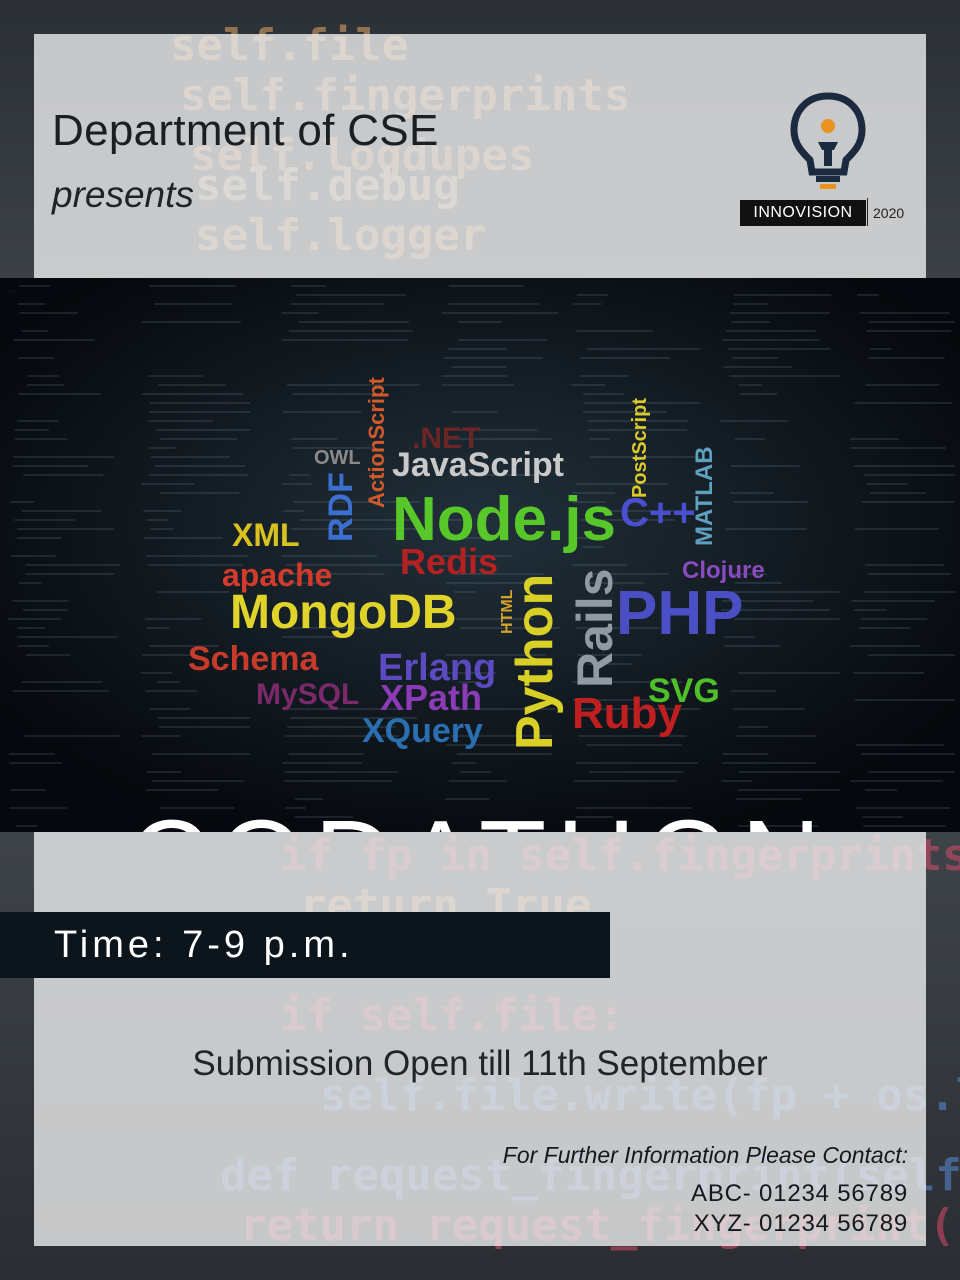  Describe the element at coordinates (595, 628) in the screenshot. I see `cloud-word: Rails` at that location.